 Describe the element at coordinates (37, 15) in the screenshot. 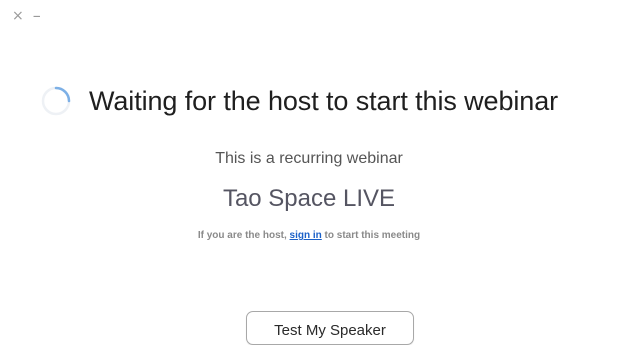

I see `minimize-icon: –` at that location.